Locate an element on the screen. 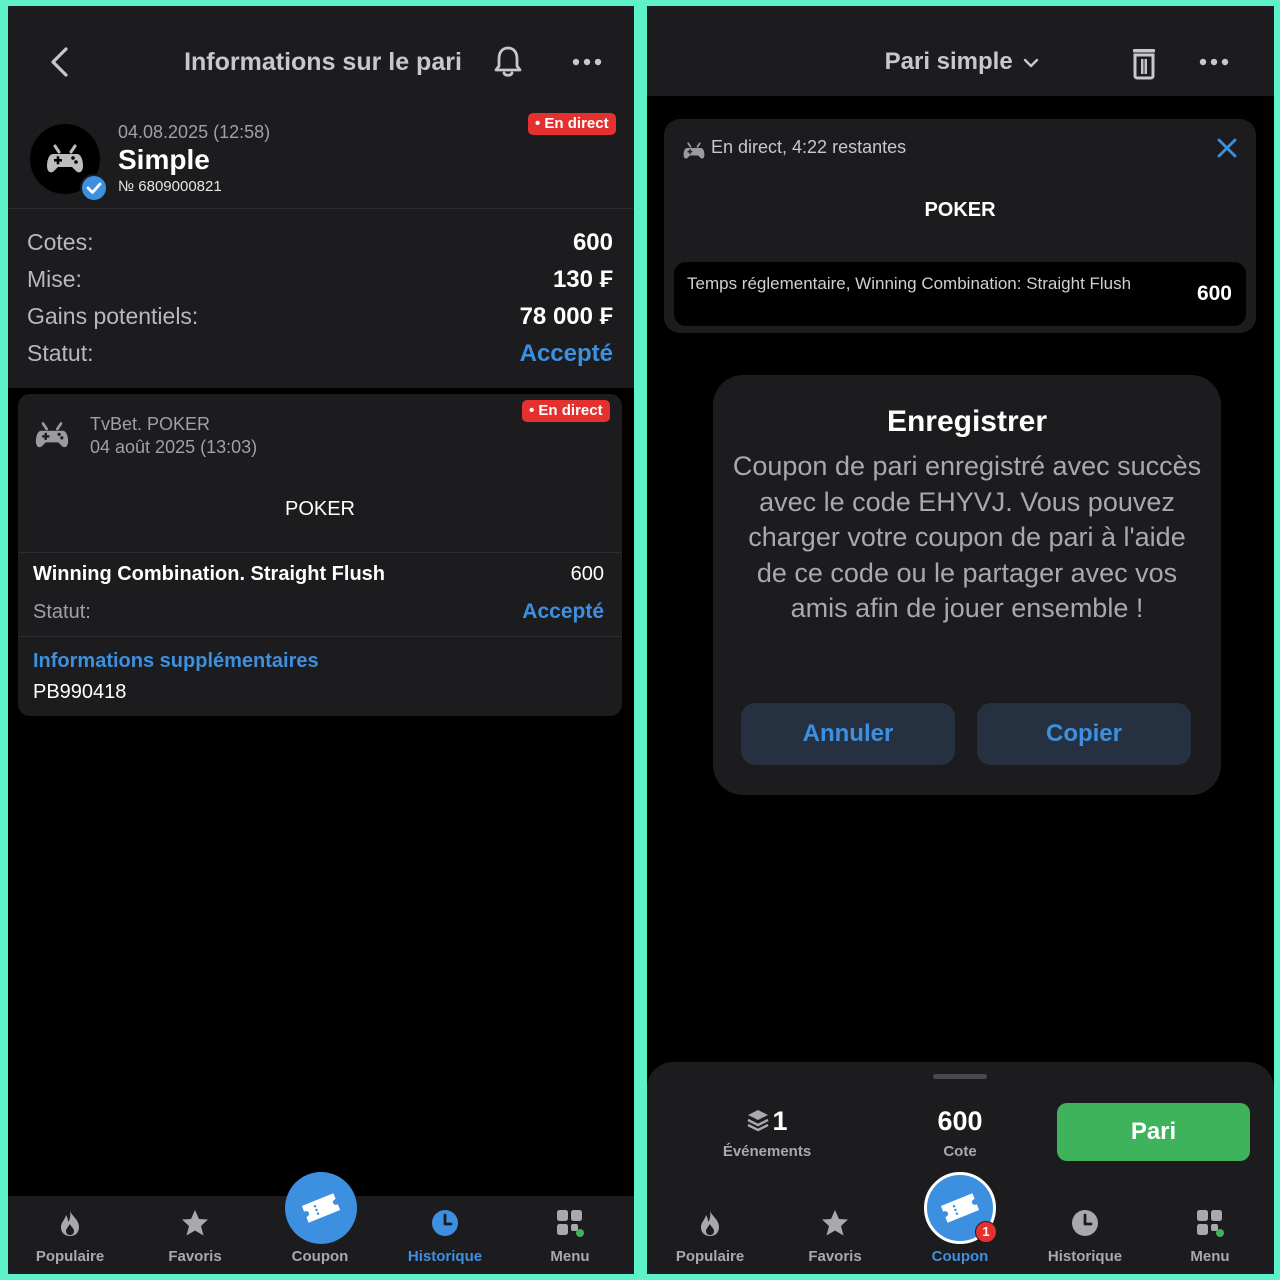  live-countdown: En direct, 4:22 restantes is located at coordinates (809, 147).